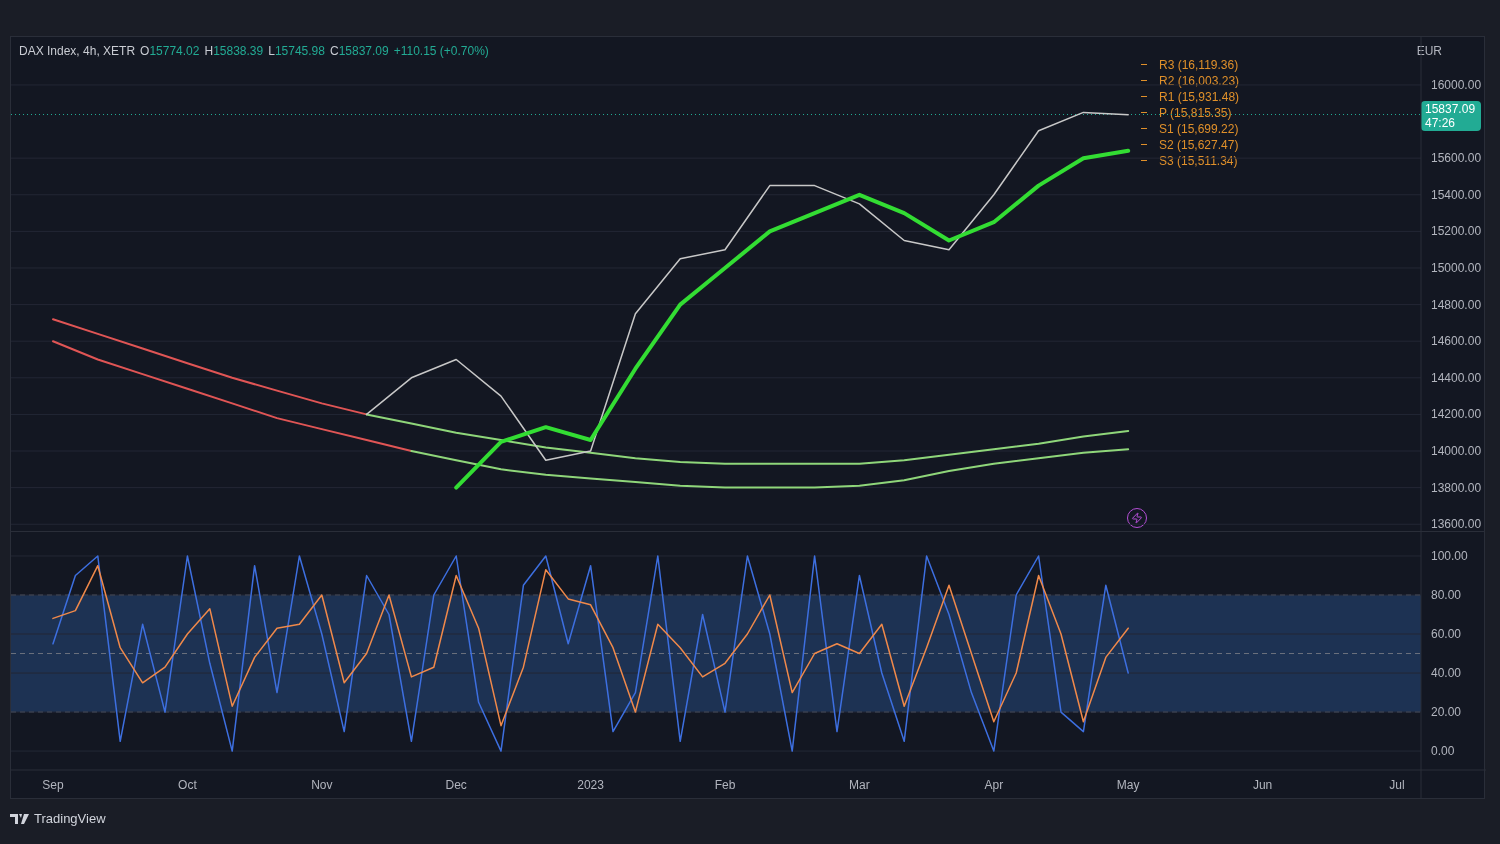 The image size is (1500, 844). I want to click on ohlc-value: 15745.98, so click(299, 51).